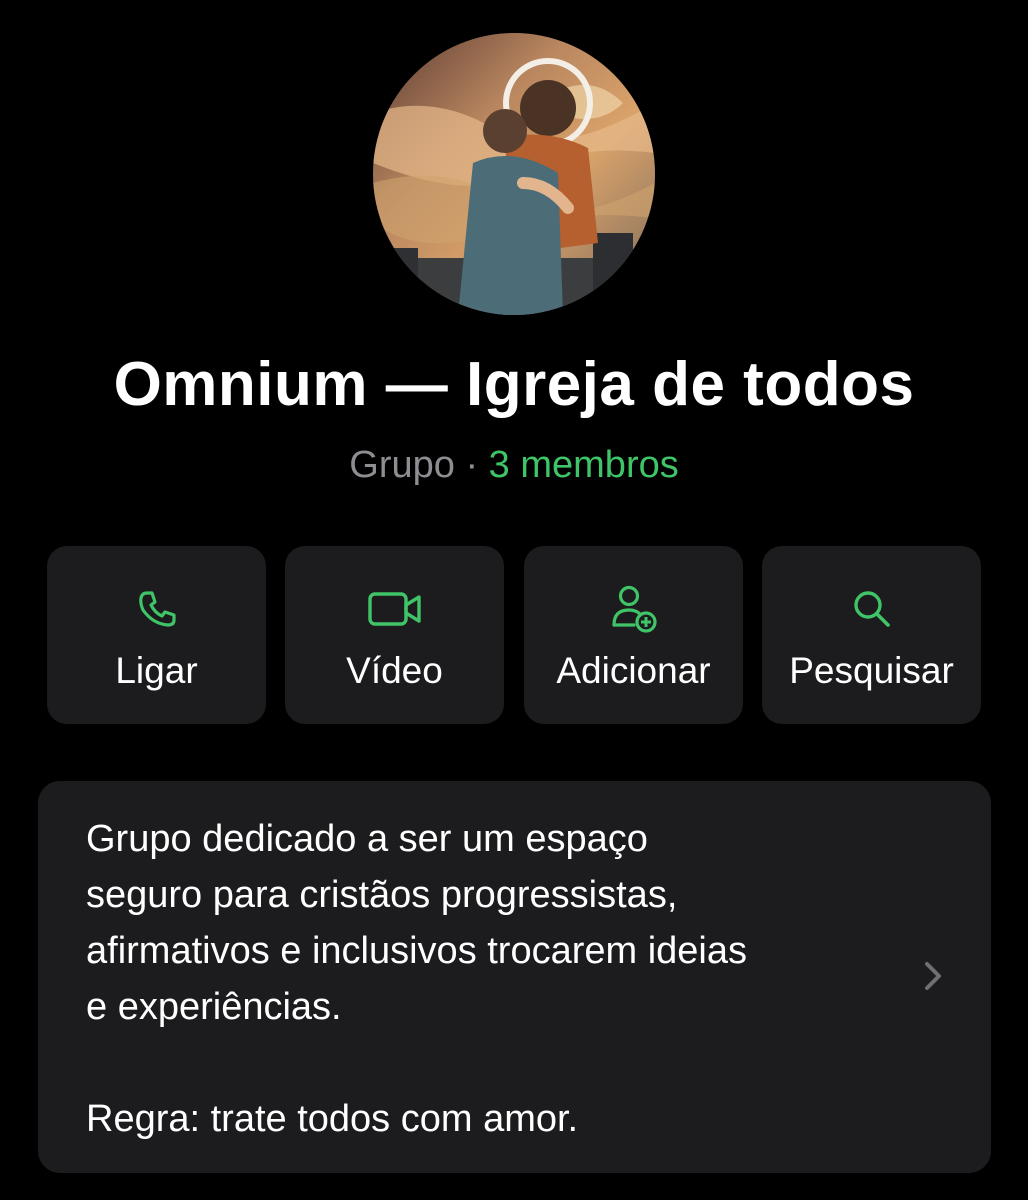 The height and width of the screenshot is (1200, 1028). What do you see at coordinates (214, 1007) in the screenshot?
I see `description-line: e experiências.` at bounding box center [214, 1007].